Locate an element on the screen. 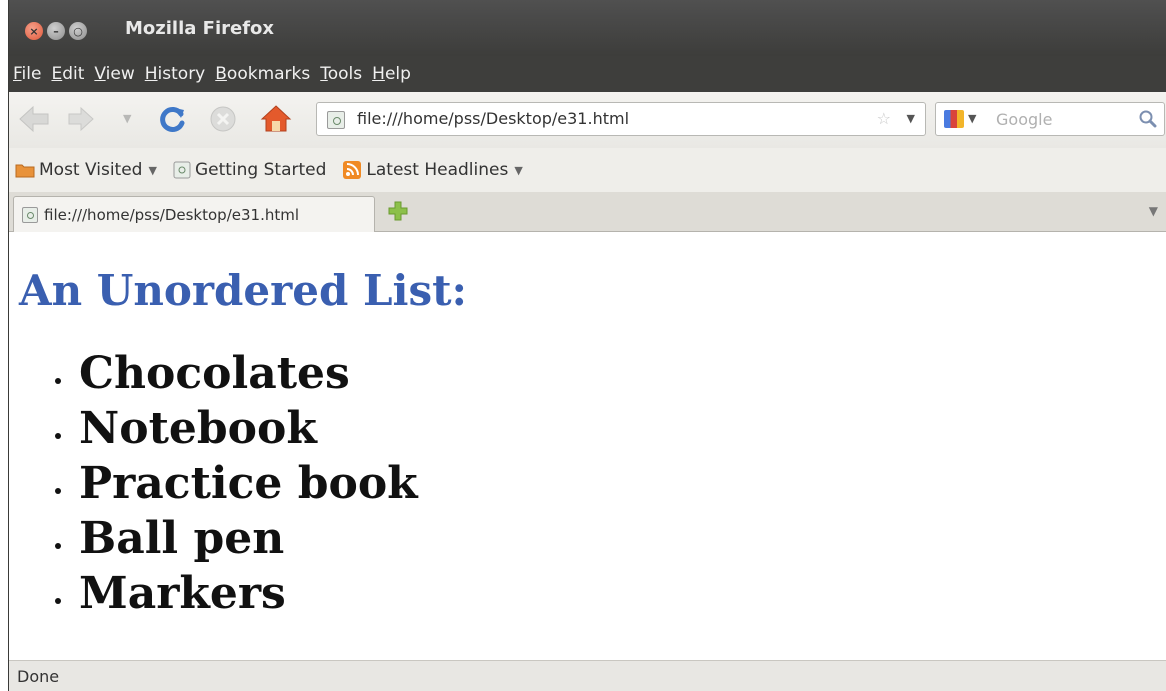  url-history-dropdown-icon: ▼ is located at coordinates (911, 118).